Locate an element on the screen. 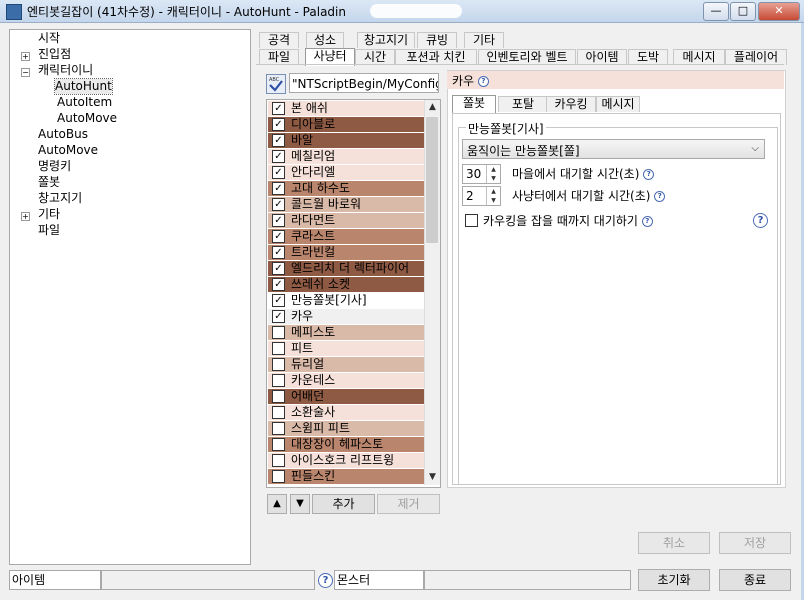  add-button: 추가 is located at coordinates (343, 504).